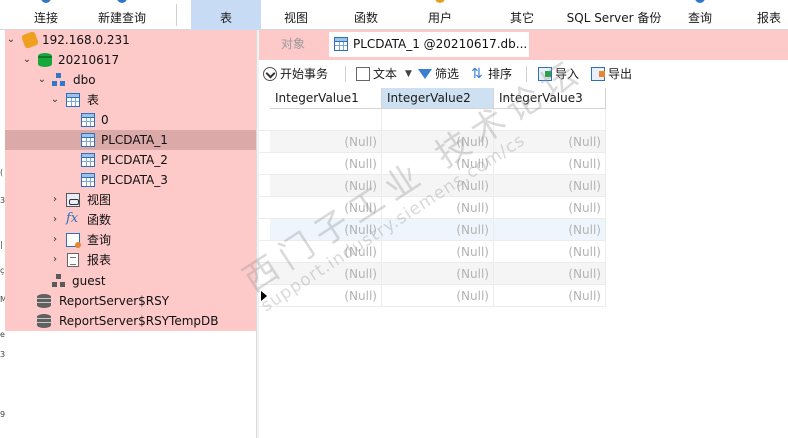 The image size is (788, 438). I want to click on view-icon, so click(73, 200).